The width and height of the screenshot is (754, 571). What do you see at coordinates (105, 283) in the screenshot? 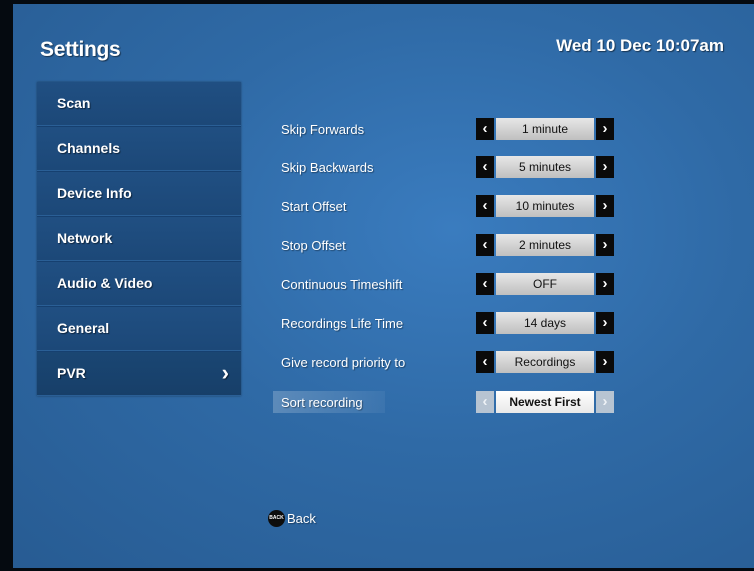
I see `sidebar-item-label: Audio & Video` at bounding box center [105, 283].